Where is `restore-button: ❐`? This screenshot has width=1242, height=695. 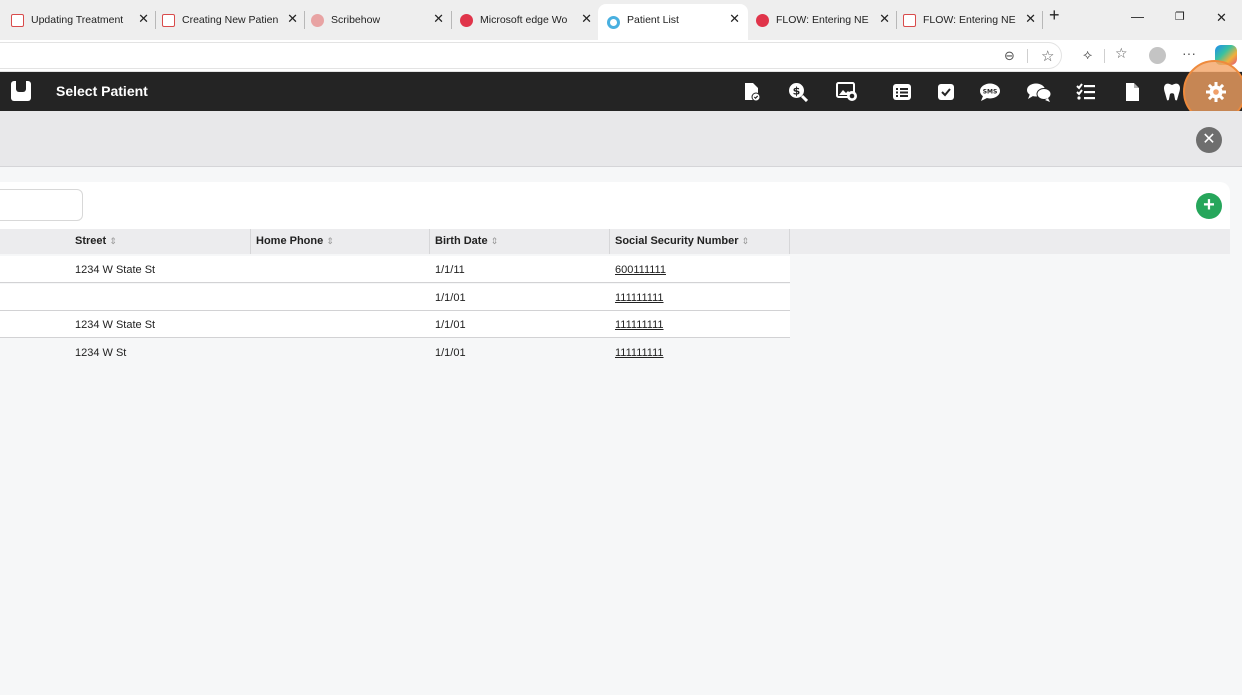 restore-button: ❐ is located at coordinates (1180, 16).